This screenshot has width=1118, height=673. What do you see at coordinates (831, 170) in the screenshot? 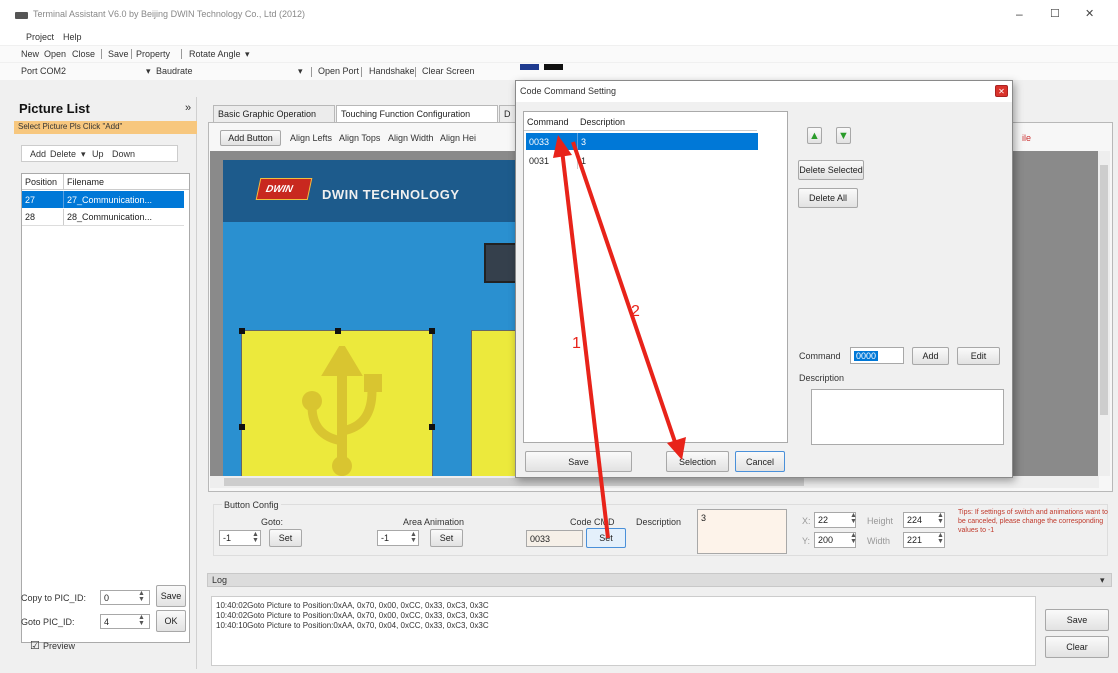
I see `delete-selected-button: Delete Selected` at bounding box center [831, 170].